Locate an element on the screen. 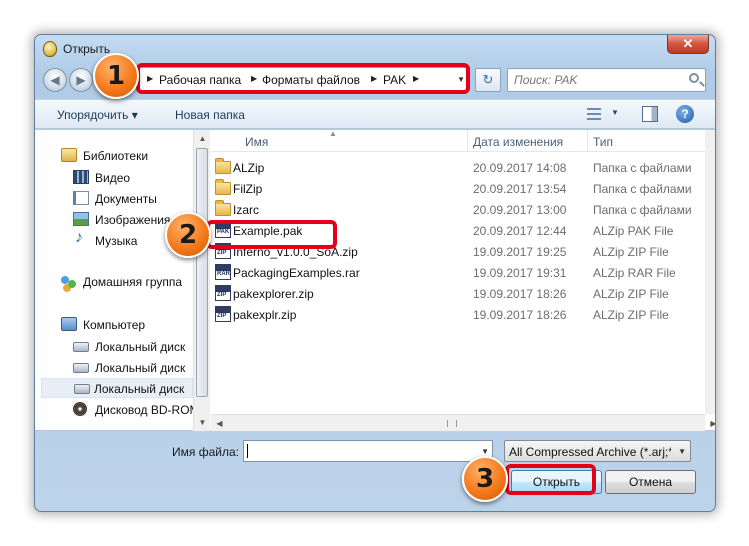  search-input is located at coordinates (589, 80).